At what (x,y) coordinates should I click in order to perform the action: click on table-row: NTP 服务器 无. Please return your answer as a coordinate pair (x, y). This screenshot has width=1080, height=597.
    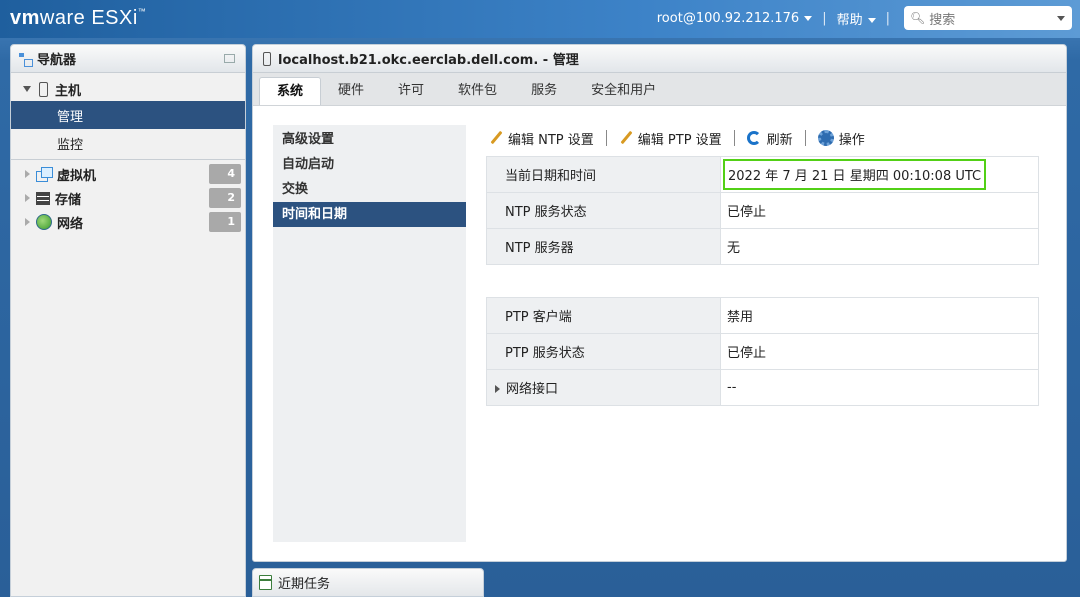
    Looking at the image, I should click on (762, 246).